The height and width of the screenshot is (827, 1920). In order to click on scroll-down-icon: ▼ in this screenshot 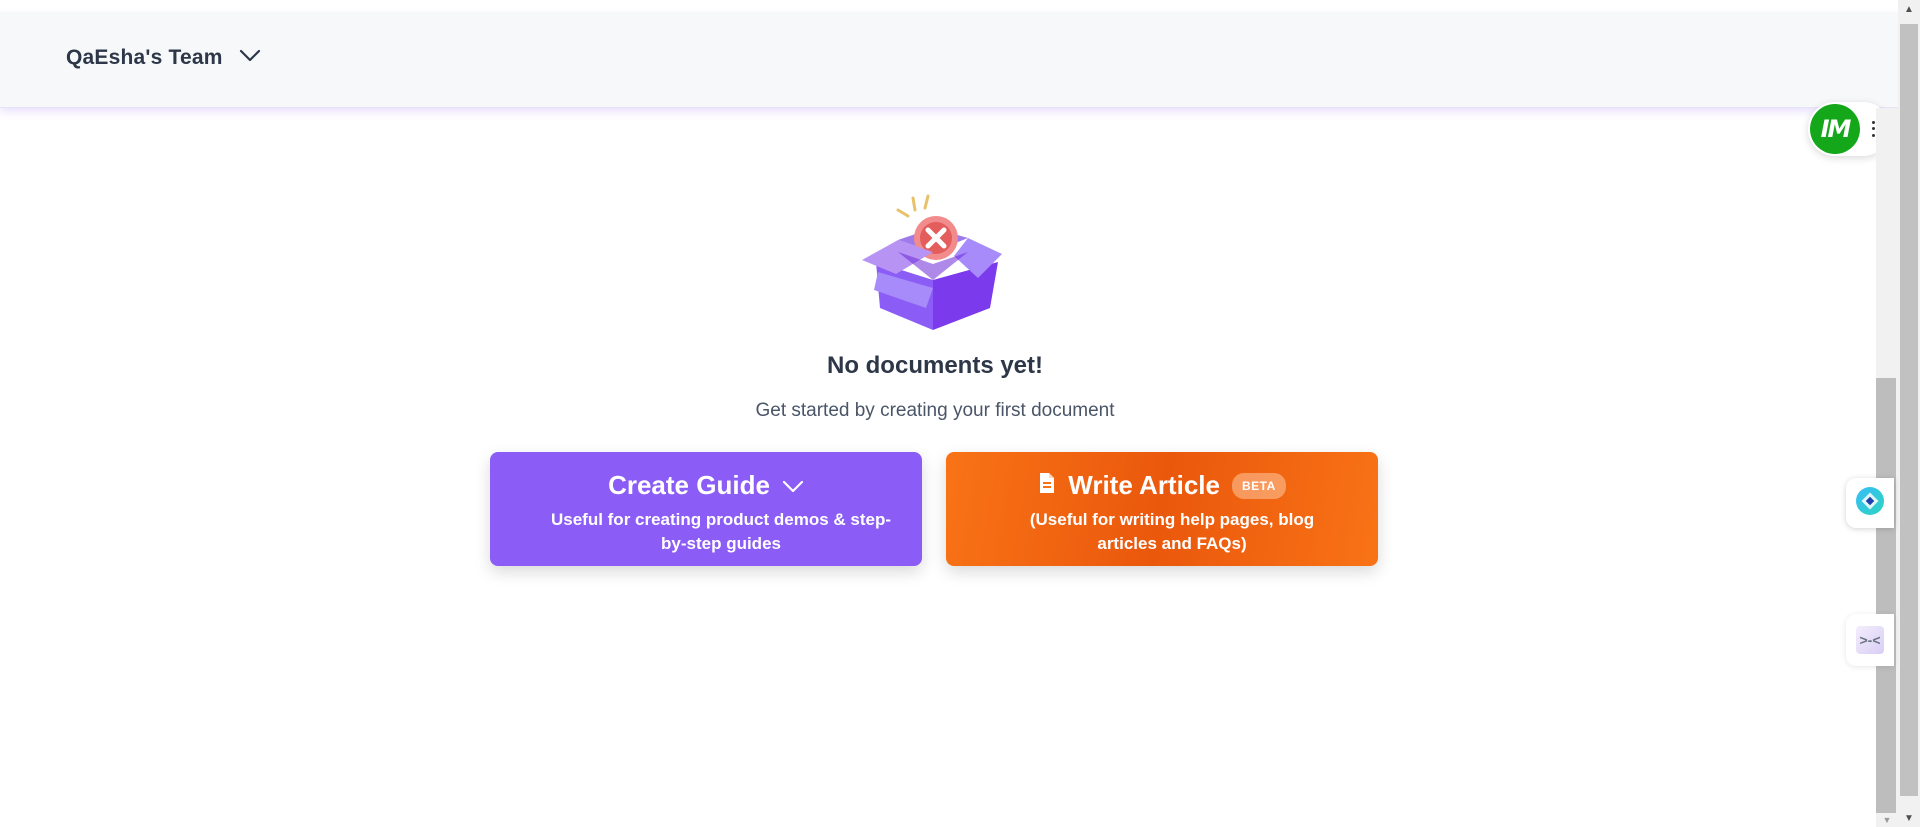, I will do `click(1909, 818)`.